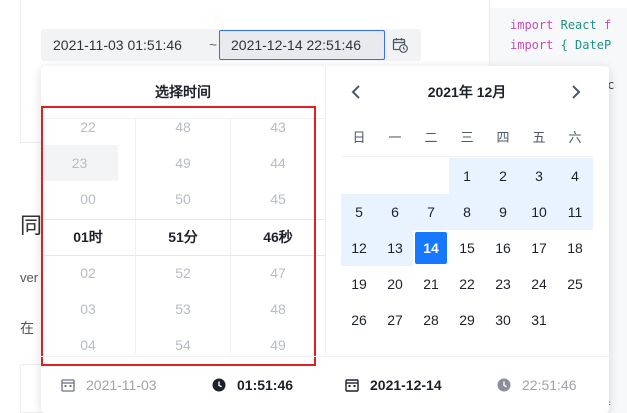 This screenshot has height=413, width=627. Describe the element at coordinates (88, 199) in the screenshot. I see `hour-option: 00` at that location.